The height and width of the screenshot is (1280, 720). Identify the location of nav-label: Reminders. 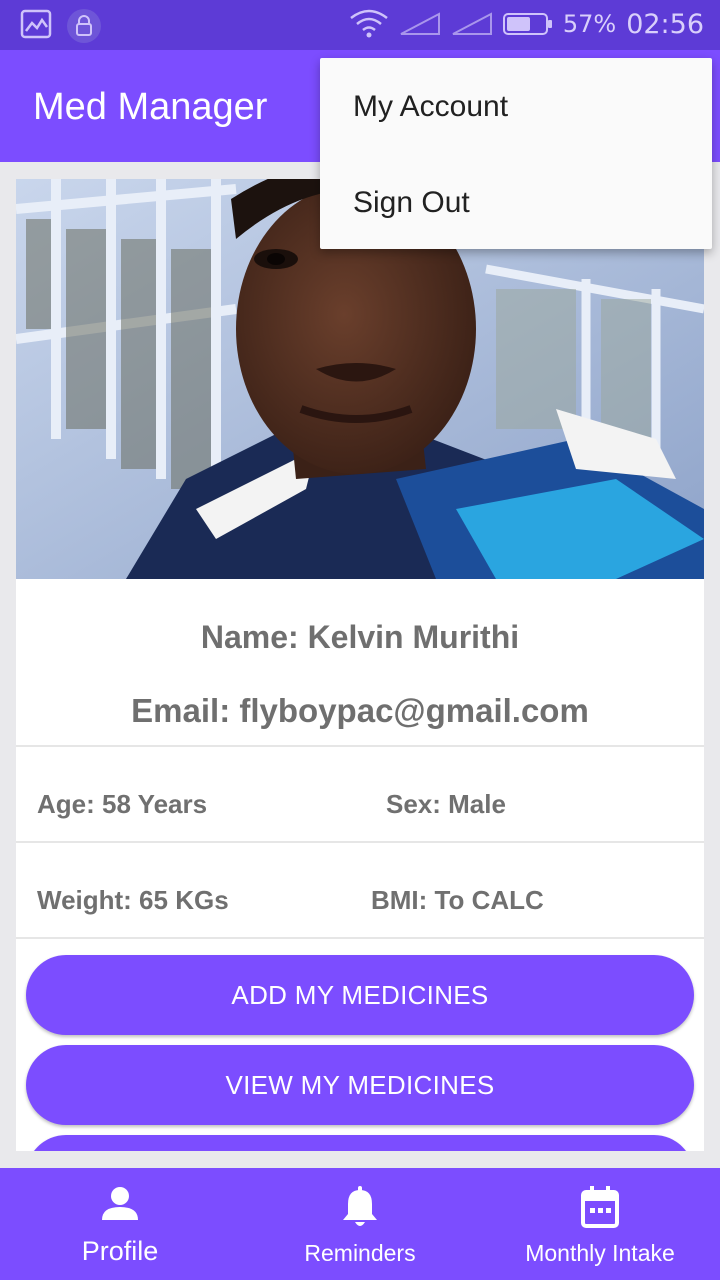
(360, 1253).